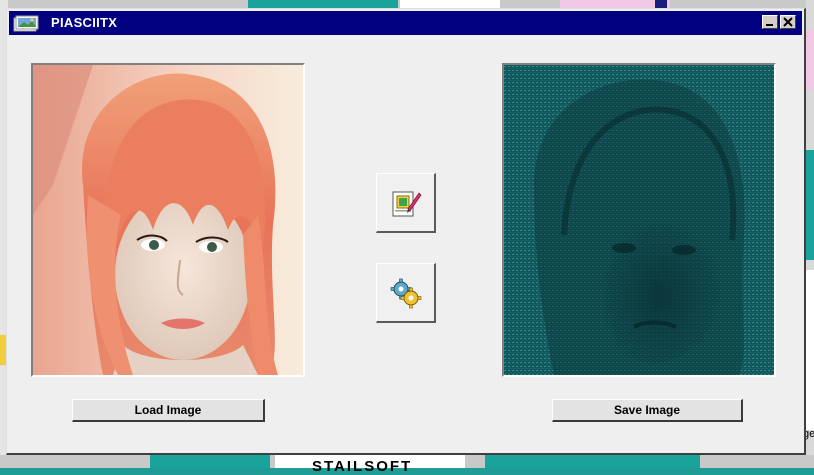 This screenshot has height=475, width=814. I want to click on minimize-icon, so click(769, 25).